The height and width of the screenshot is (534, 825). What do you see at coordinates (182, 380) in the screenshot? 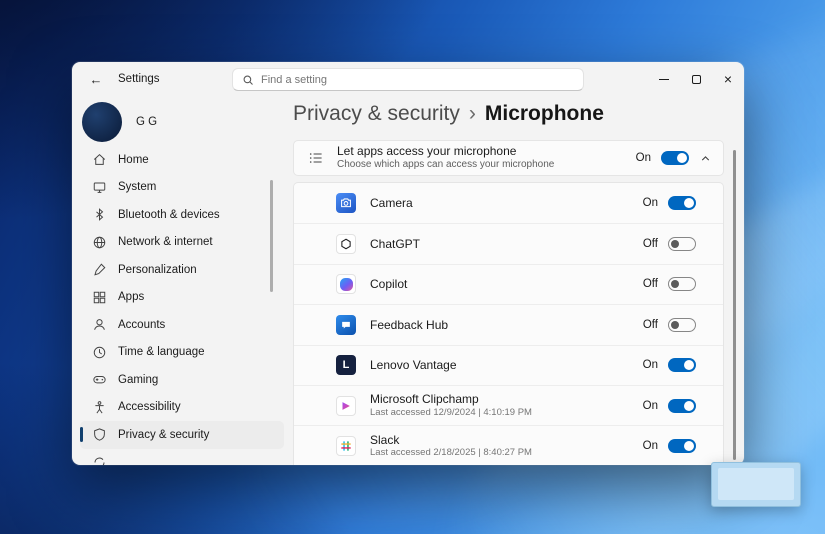
I see `sidebar-item-gaming: Gaming` at bounding box center [182, 380].